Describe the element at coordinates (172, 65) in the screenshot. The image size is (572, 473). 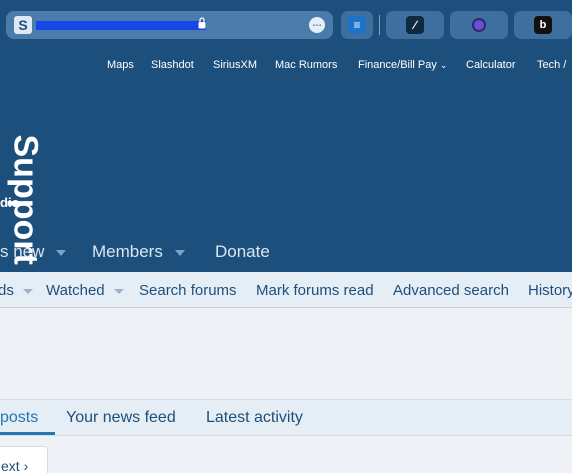
I see `bookmark-slashdot: Slashdot` at that location.